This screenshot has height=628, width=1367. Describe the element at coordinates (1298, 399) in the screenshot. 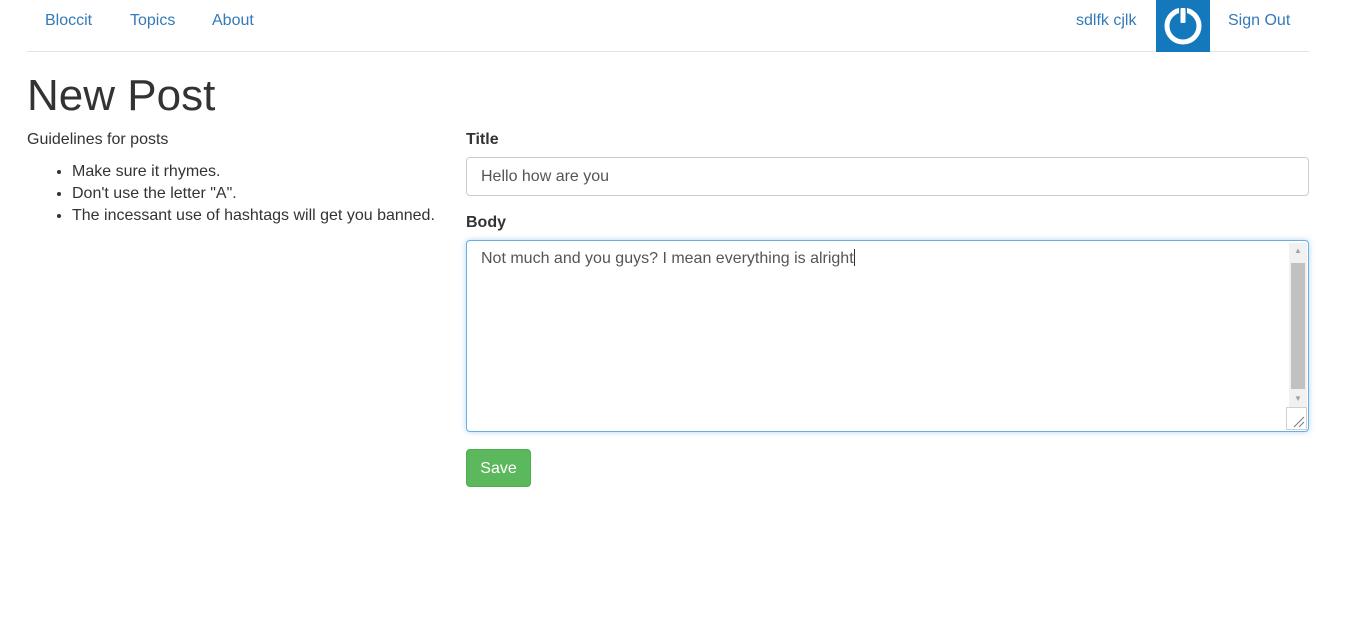

I see `scroll-down-arrow-icon: ▼` at that location.